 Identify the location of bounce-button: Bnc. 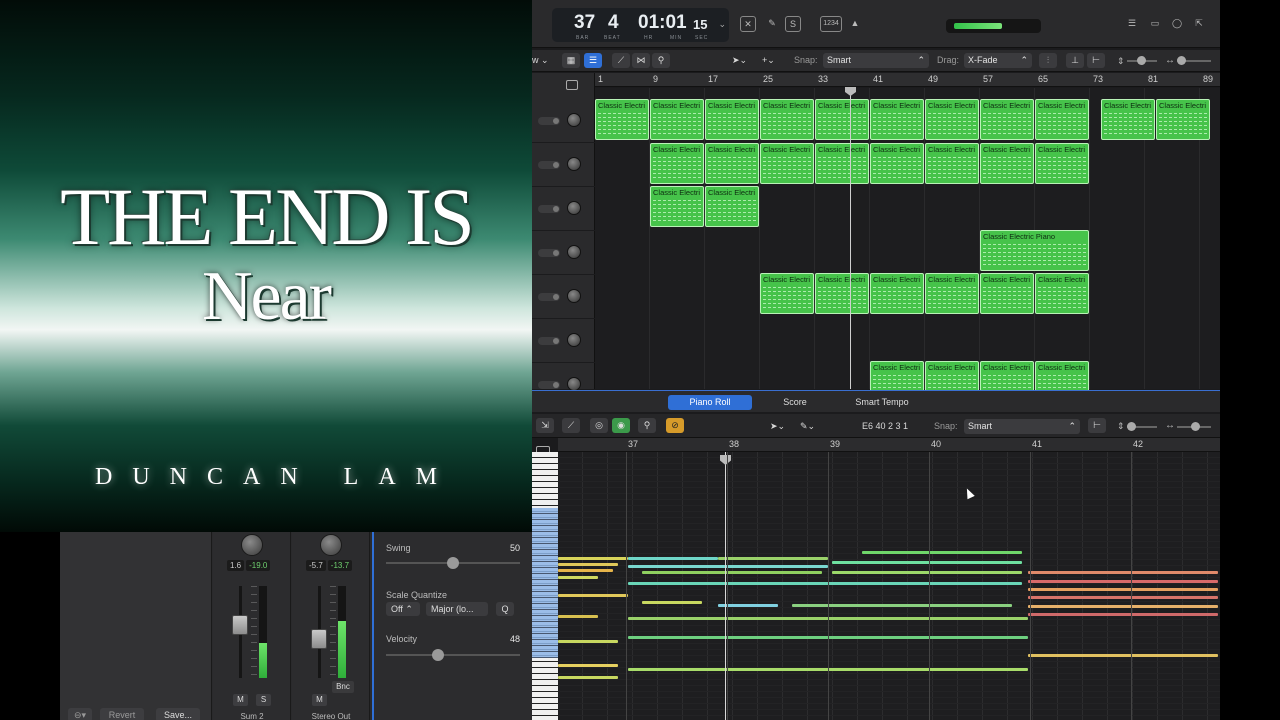
(343, 687).